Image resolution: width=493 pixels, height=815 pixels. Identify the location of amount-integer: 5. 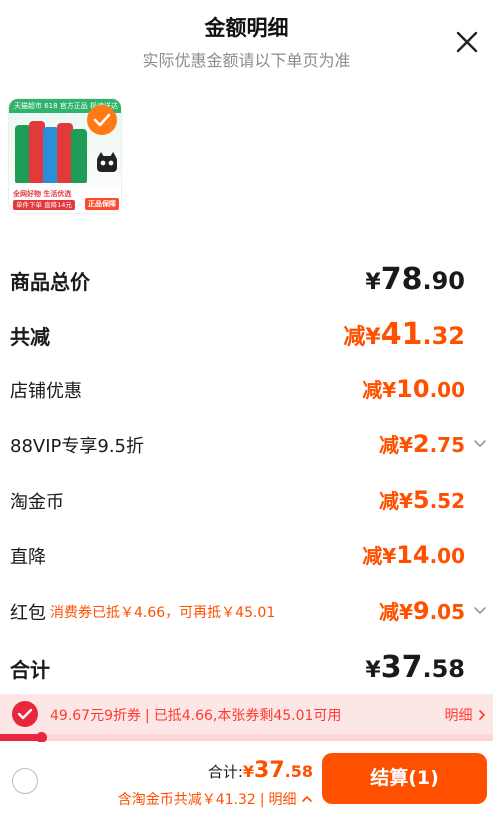
(421, 500).